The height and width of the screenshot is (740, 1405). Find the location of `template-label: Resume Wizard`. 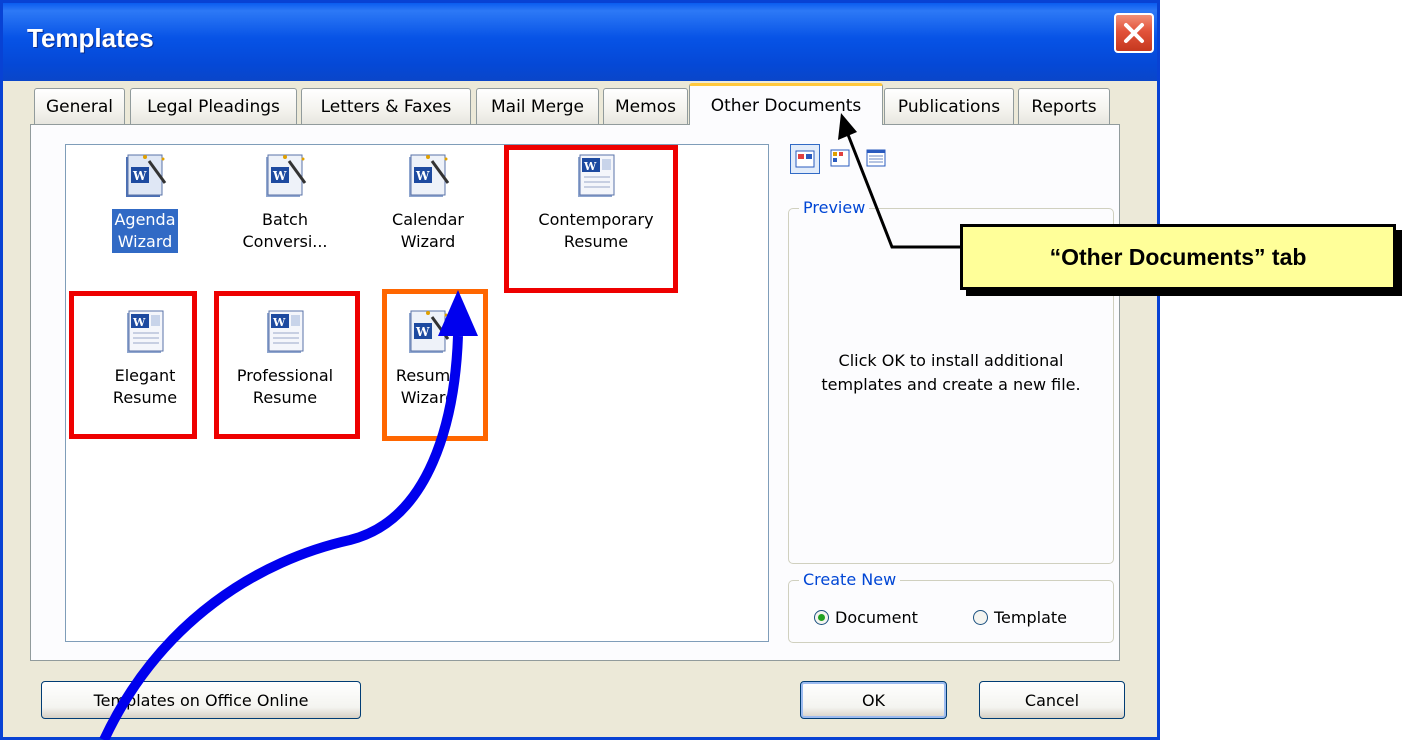

template-label: Resume Wizard is located at coordinates (428, 387).